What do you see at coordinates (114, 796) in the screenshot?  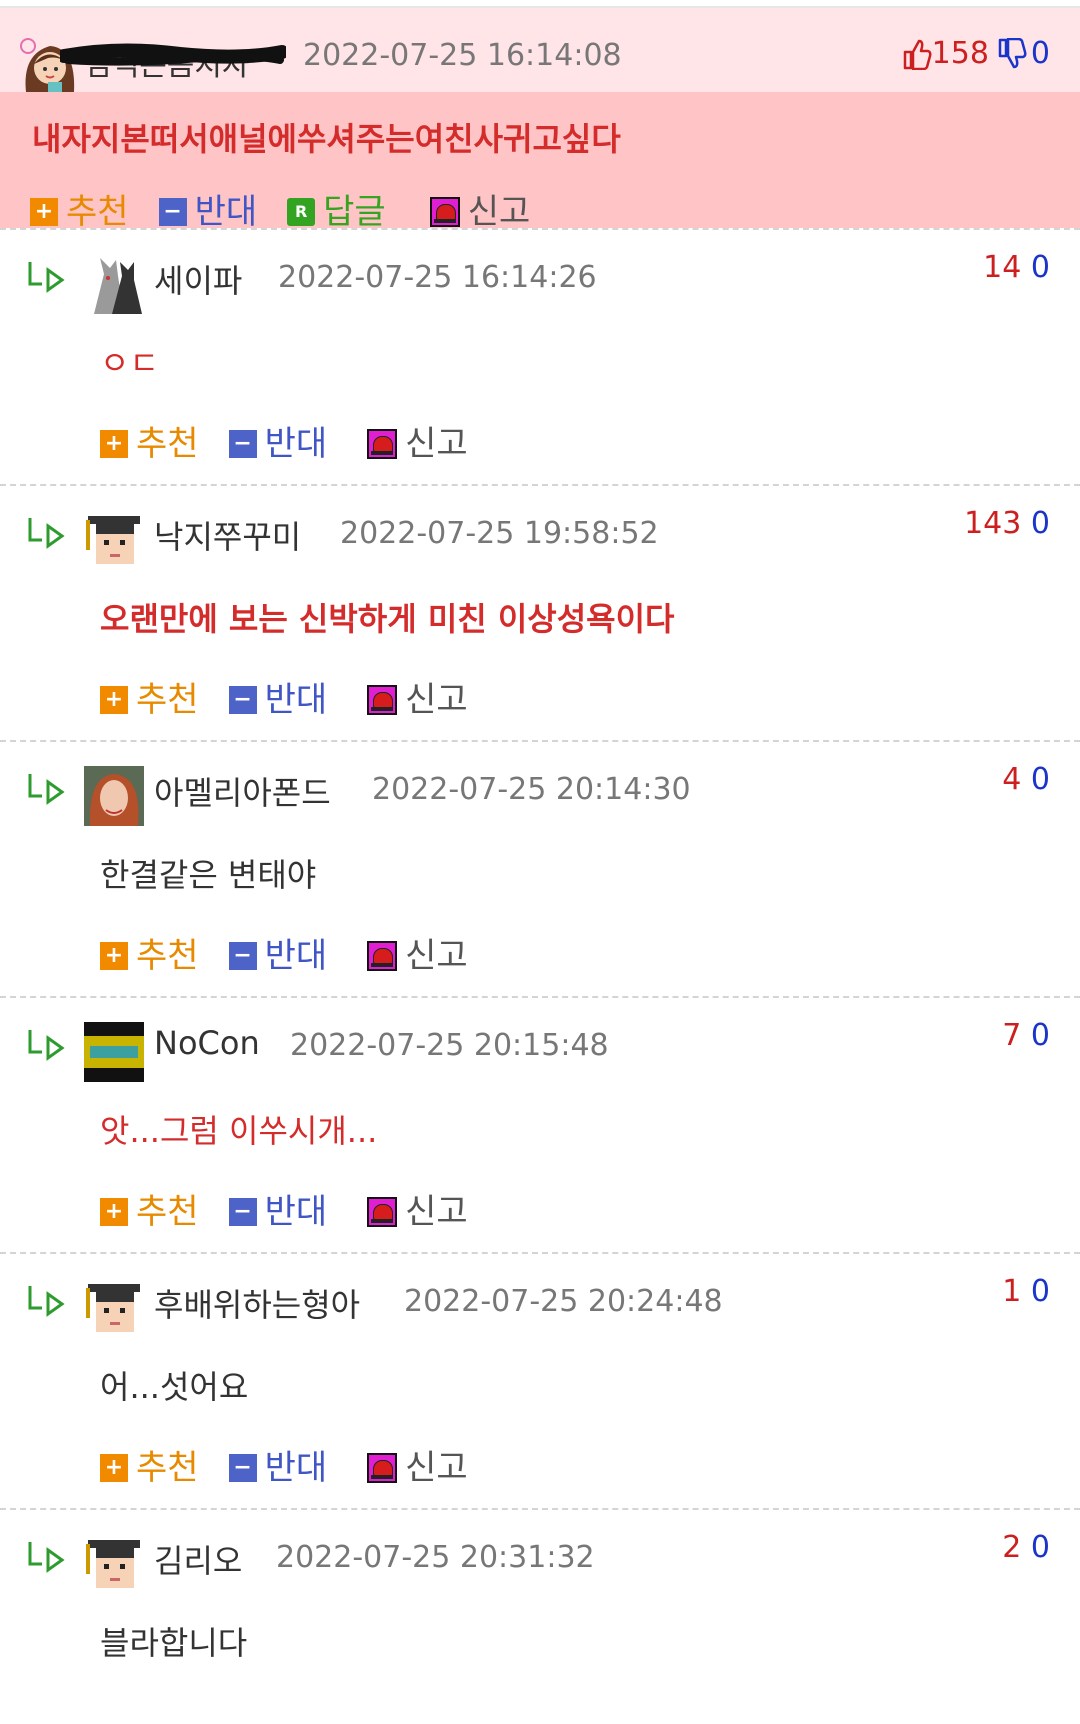 I see `photo-avatar-icon` at bounding box center [114, 796].